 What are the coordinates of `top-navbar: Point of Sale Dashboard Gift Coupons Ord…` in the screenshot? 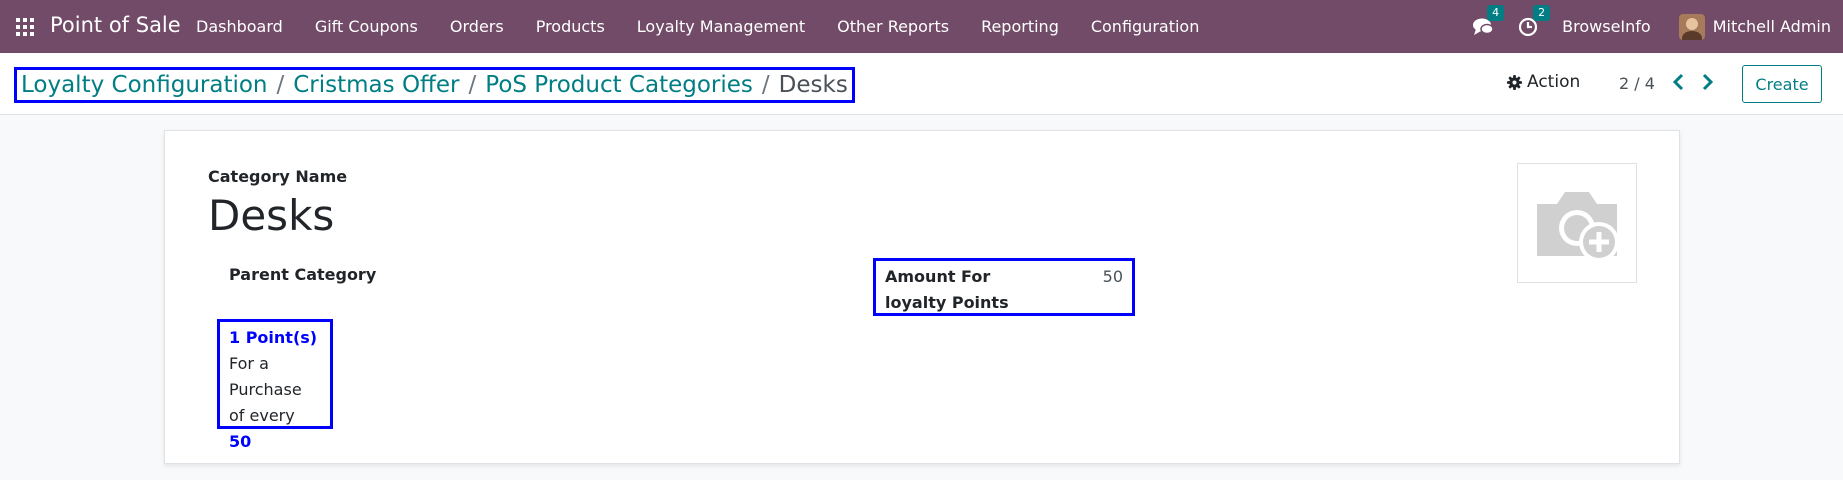 It's located at (921, 26).